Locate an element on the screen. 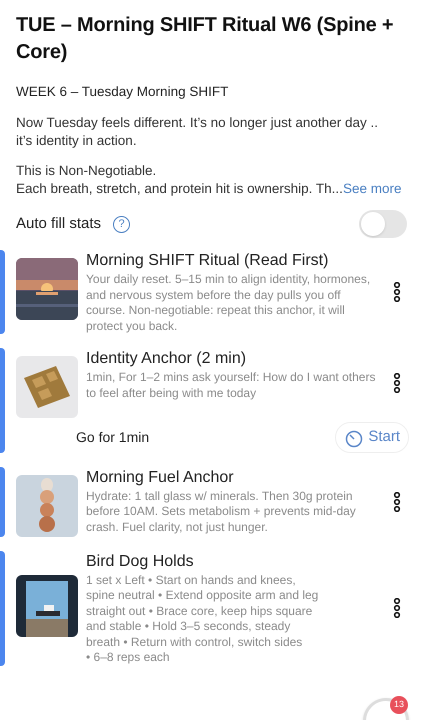 The height and width of the screenshot is (720, 423). item-title: Morning Fuel Anchor is located at coordinates (232, 477).